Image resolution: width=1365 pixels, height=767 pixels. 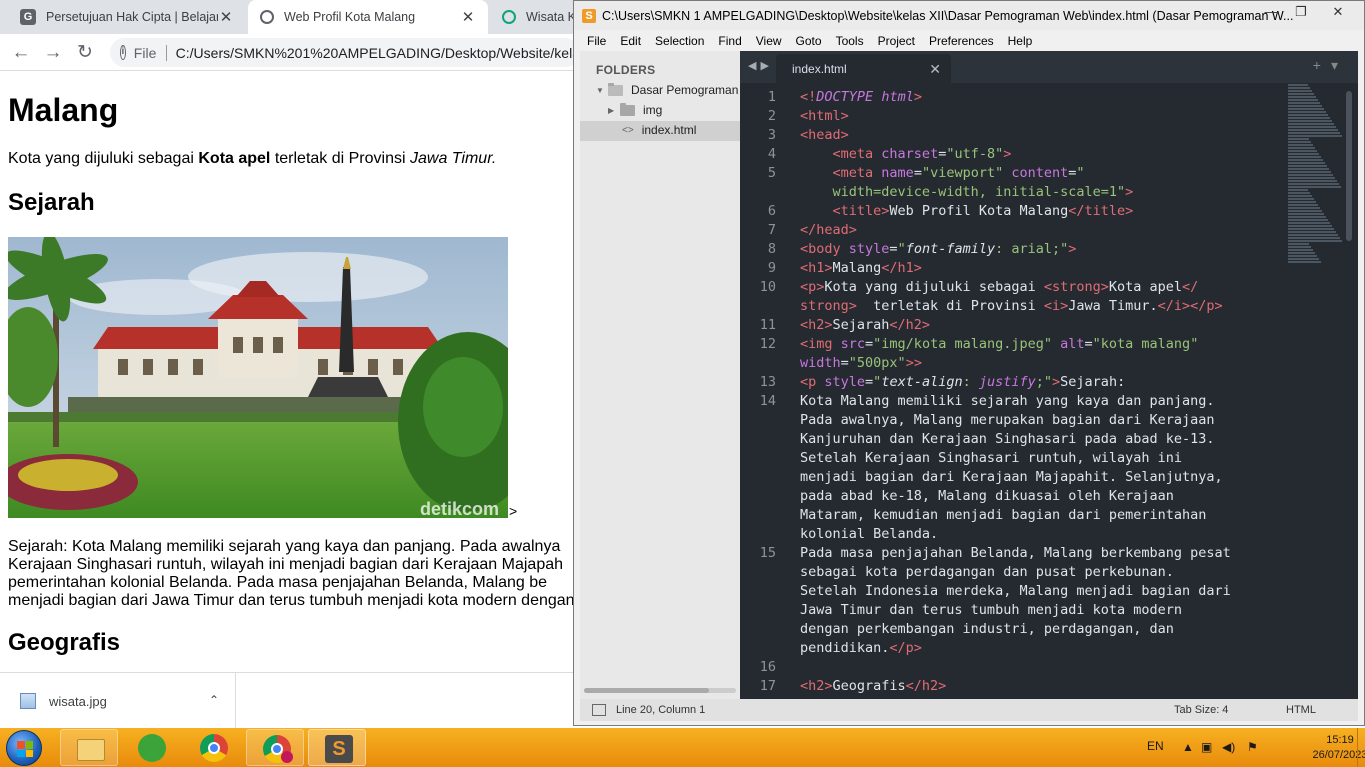 I want to click on code-token: ;", so click(x=1044, y=382).